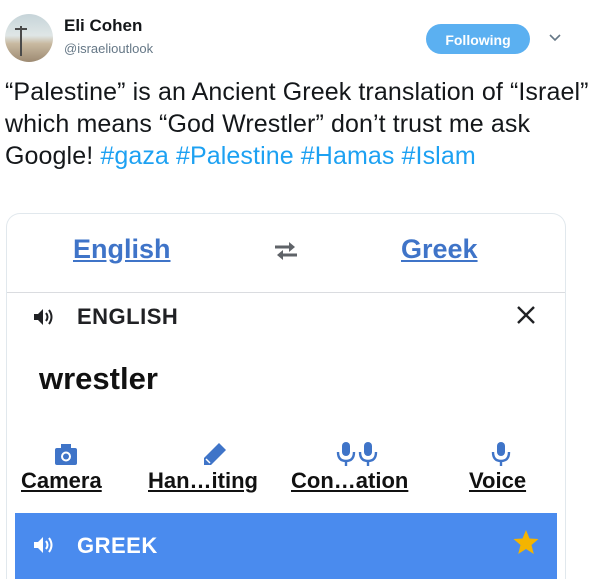 The image size is (612, 579). Describe the element at coordinates (526, 542) in the screenshot. I see `star-icon` at that location.